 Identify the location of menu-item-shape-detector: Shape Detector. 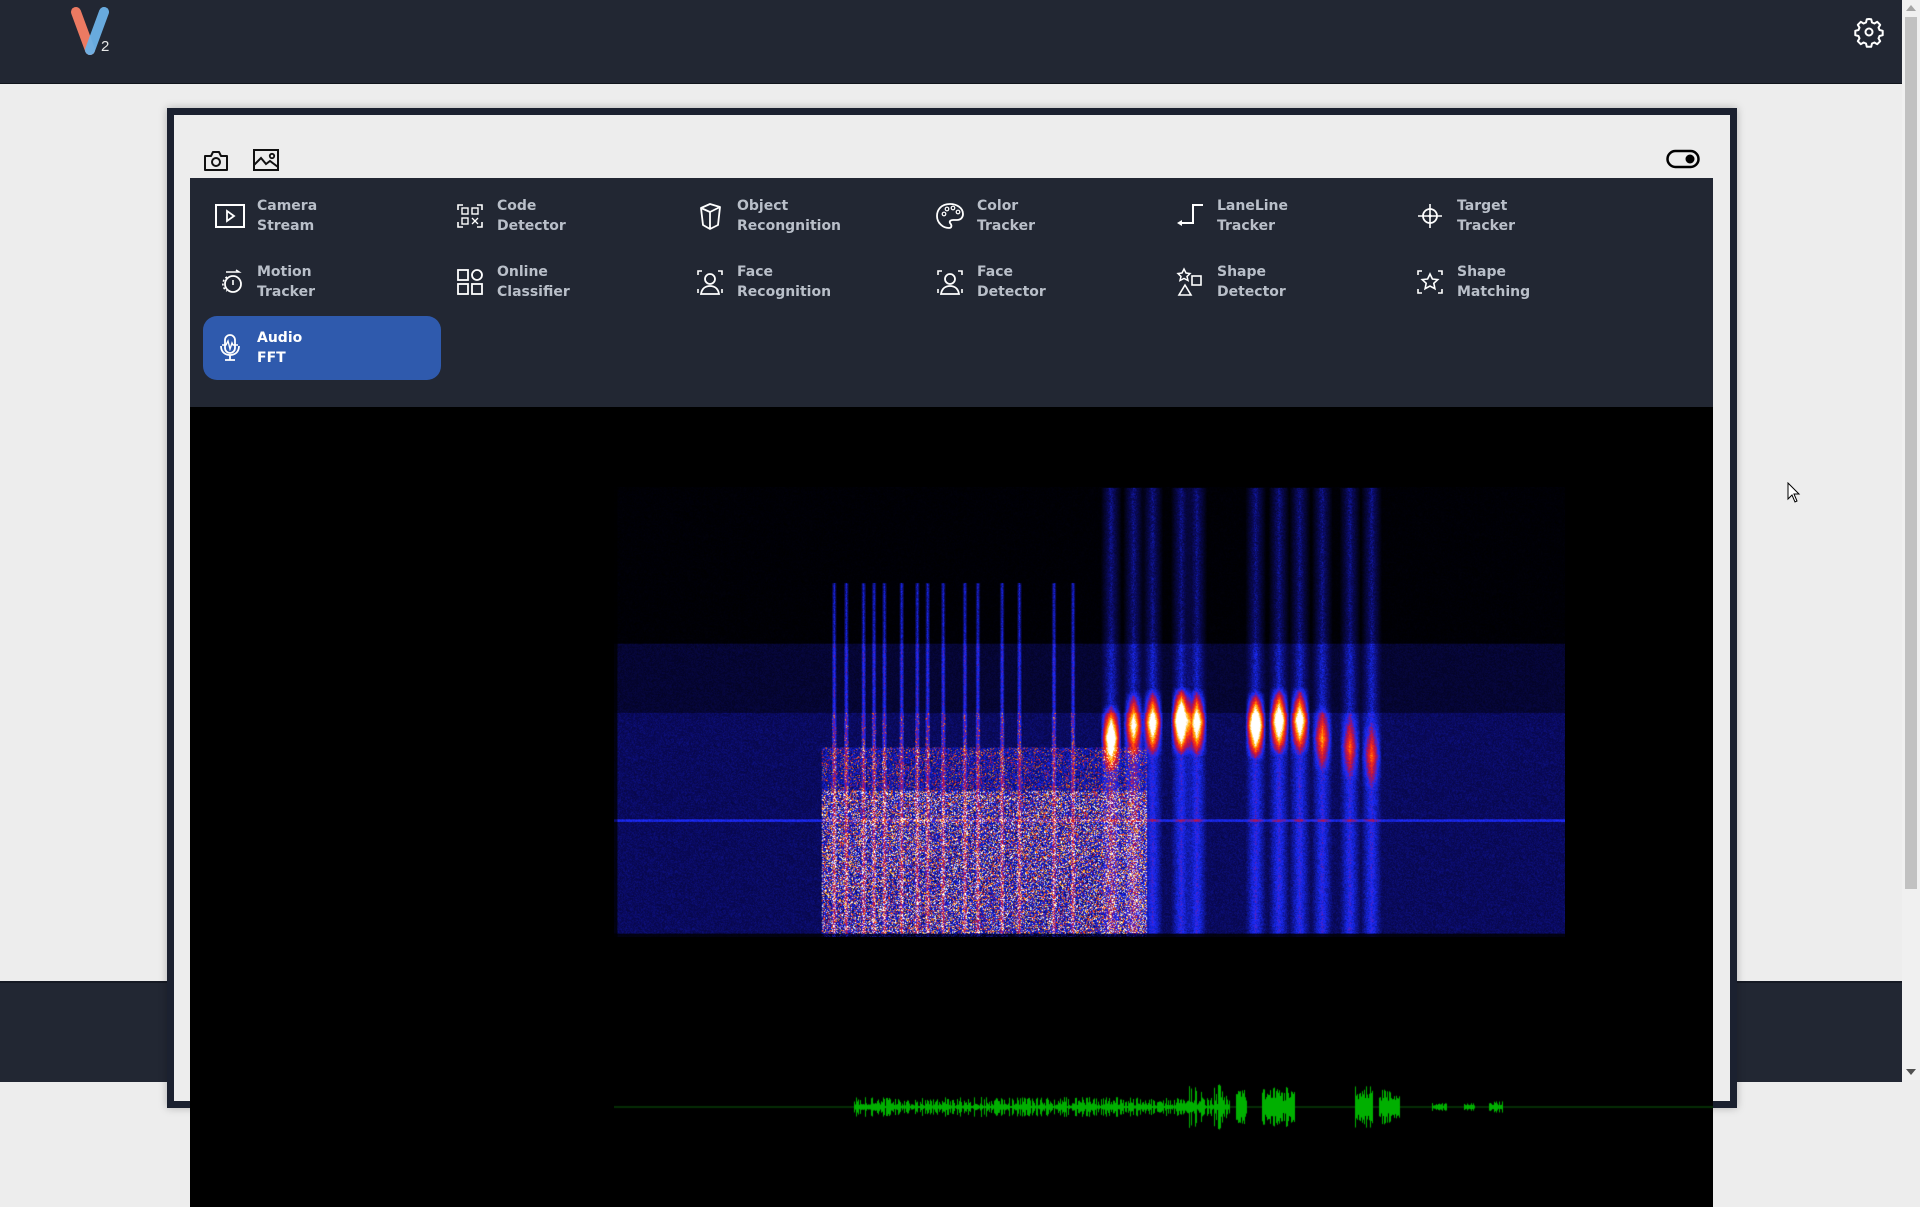
(1282, 282).